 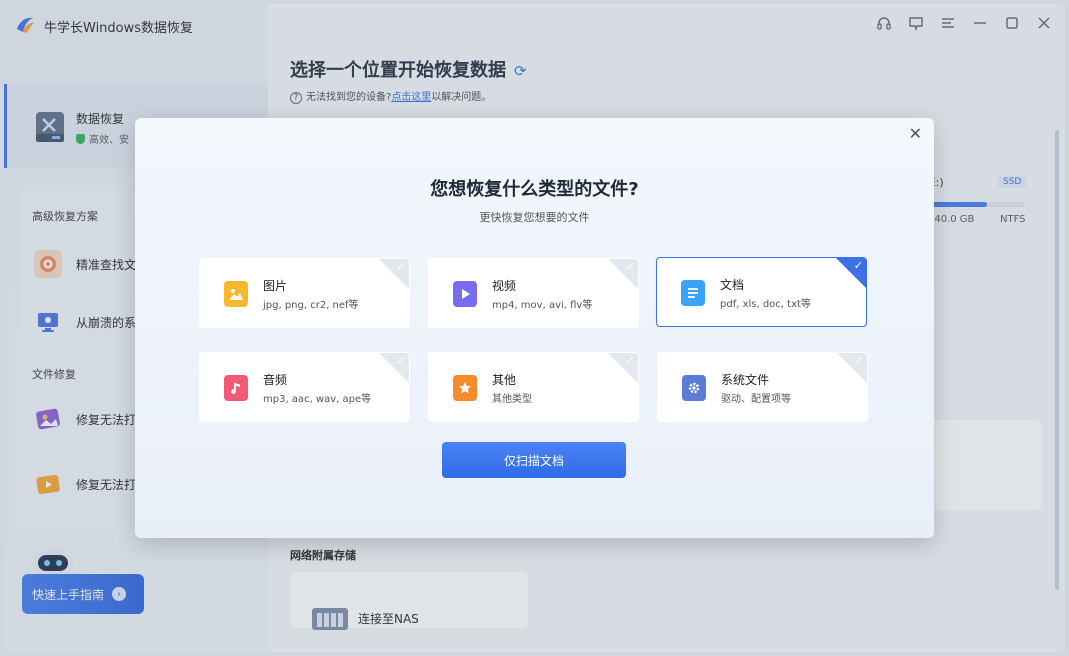 I want to click on file-type-card-other: ✓ 其他 其他类型, so click(x=533, y=387).